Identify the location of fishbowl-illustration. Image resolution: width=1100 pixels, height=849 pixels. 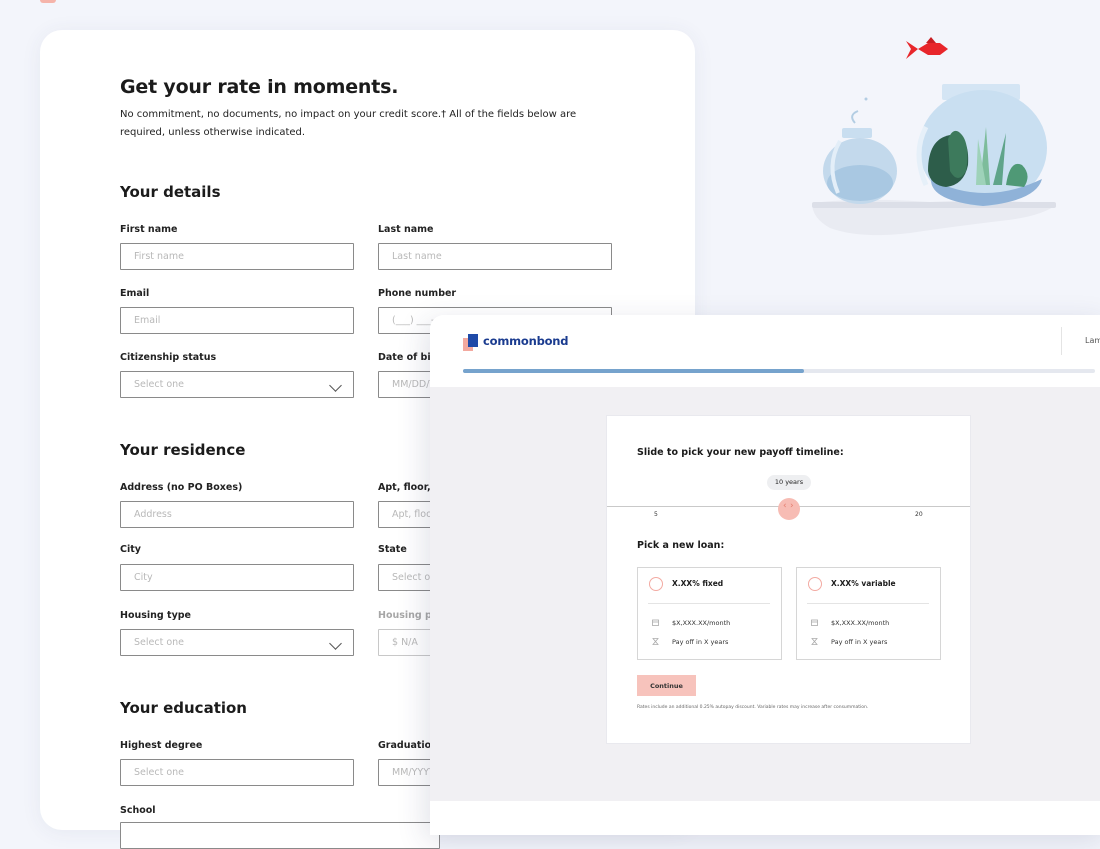
(934, 136).